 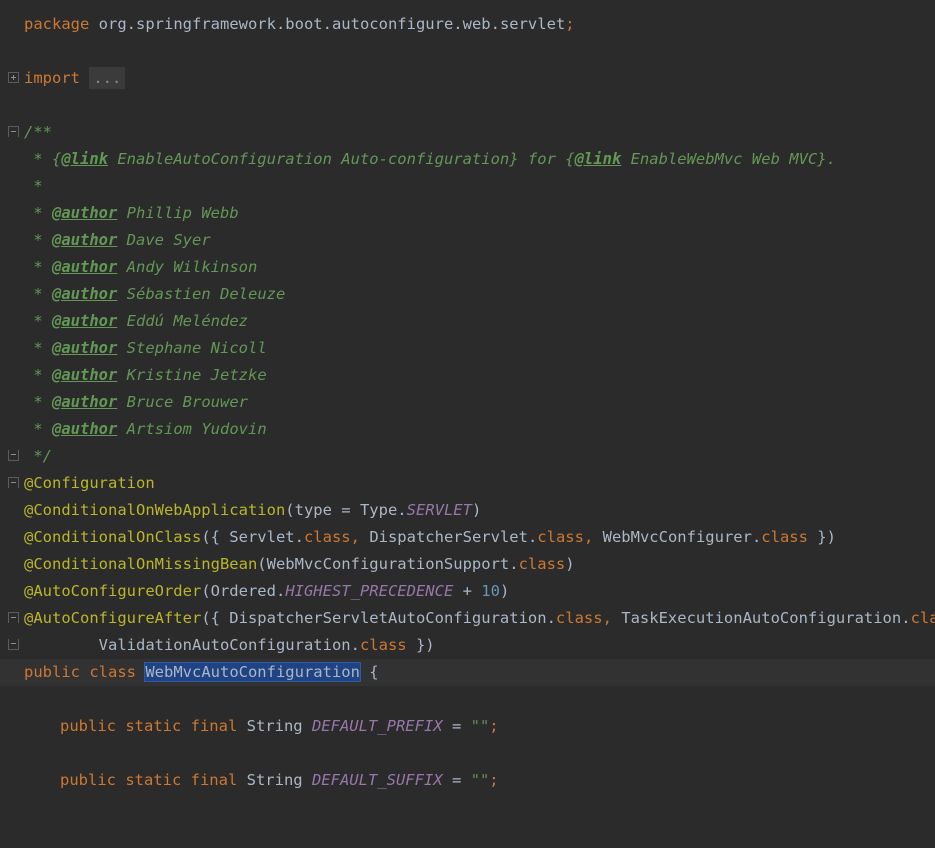 I want to click on code-line: * @author Artsiom Yudovin, so click(x=145, y=429).